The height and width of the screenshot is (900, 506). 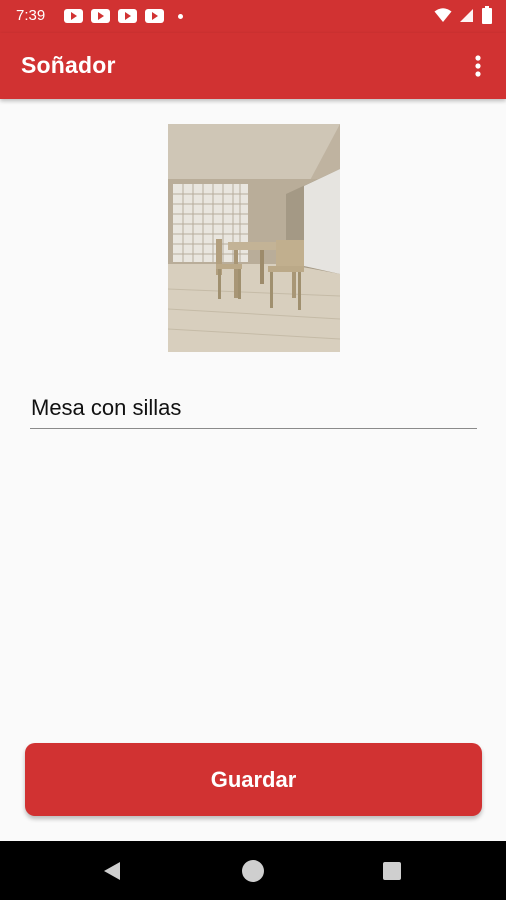 What do you see at coordinates (392, 871) in the screenshot?
I see `recents-icon` at bounding box center [392, 871].